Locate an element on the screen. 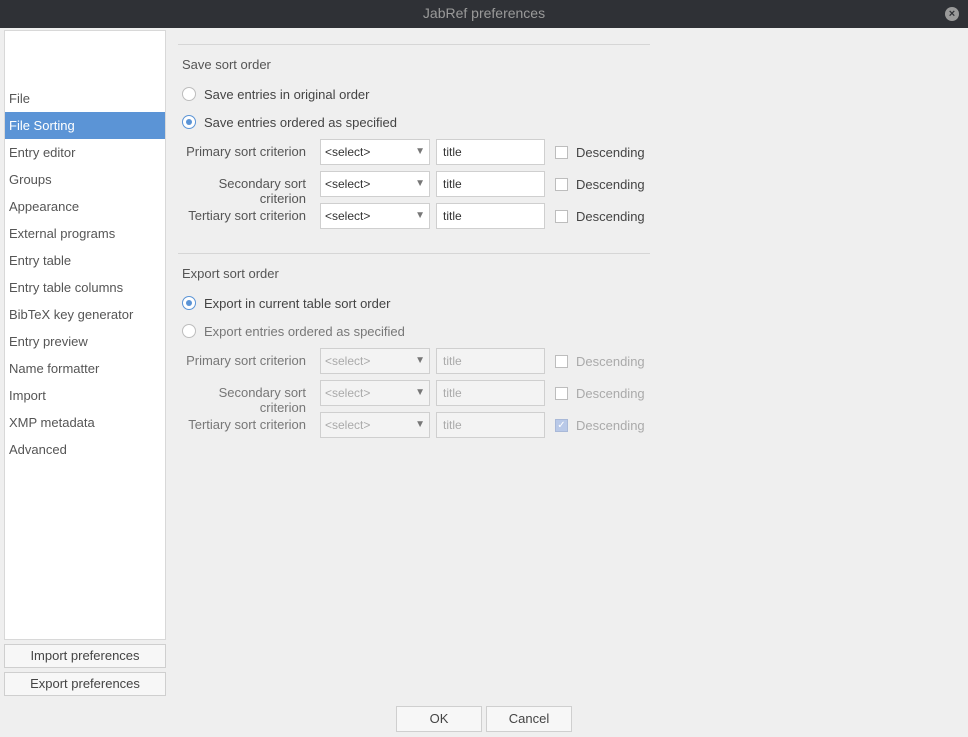 The height and width of the screenshot is (737, 968). radio-label: Export entries ordered as specified is located at coordinates (304, 331).